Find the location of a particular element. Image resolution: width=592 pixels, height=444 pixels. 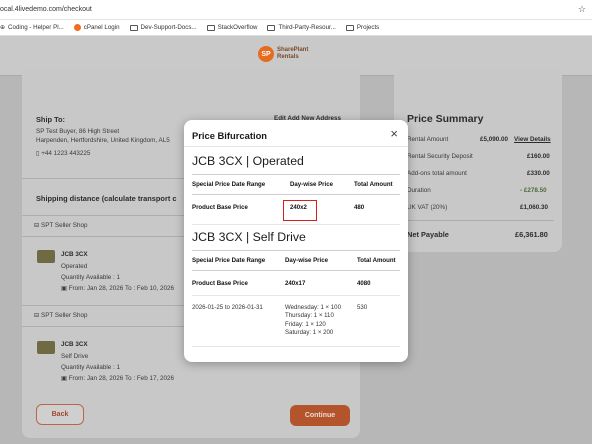

seller-shop-1: ⊟ SPT Seller Shop is located at coordinates (61, 225).